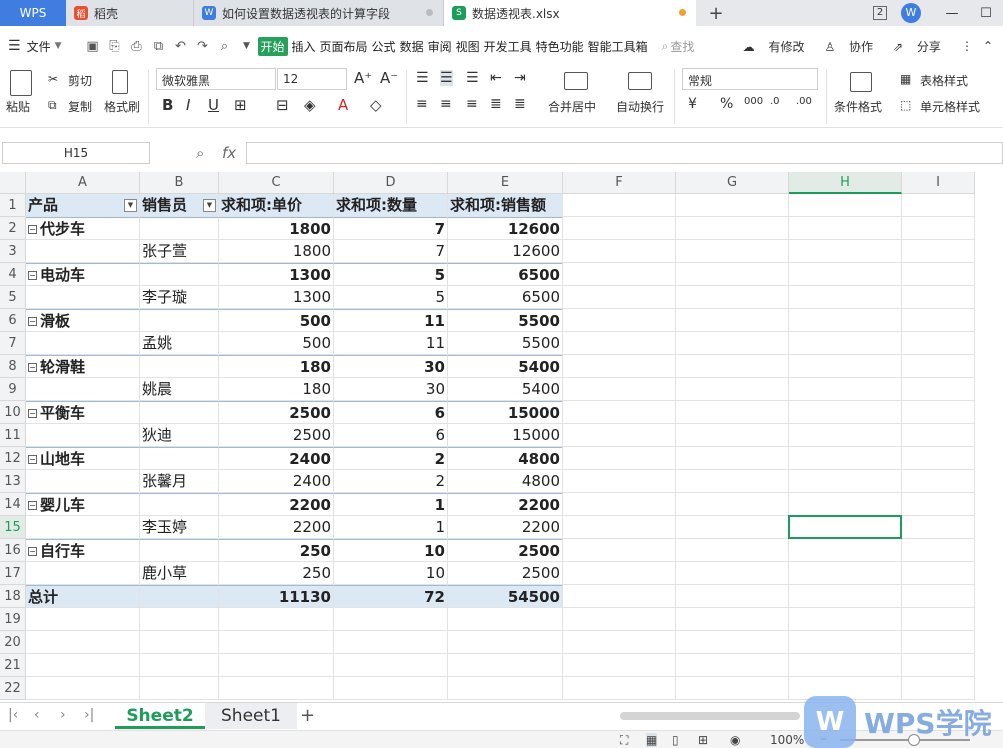 This screenshot has width=1003, height=748. I want to click on pivot-seller-cell: 鹿小草, so click(179, 573).